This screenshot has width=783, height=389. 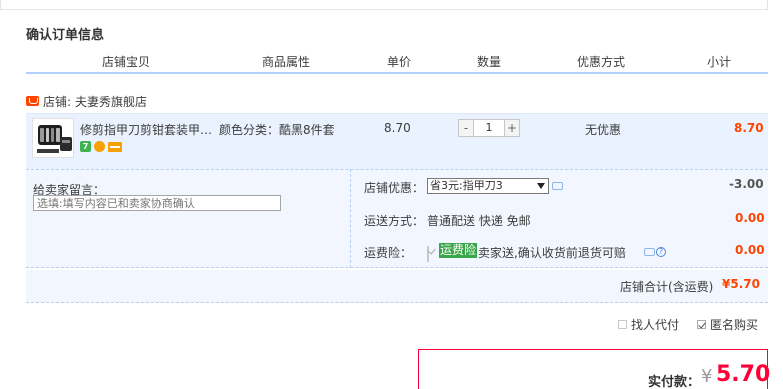 I want to click on table-header: 店铺宝贝 商品属性 单价 数量 优惠方式 小计, so click(x=397, y=60).